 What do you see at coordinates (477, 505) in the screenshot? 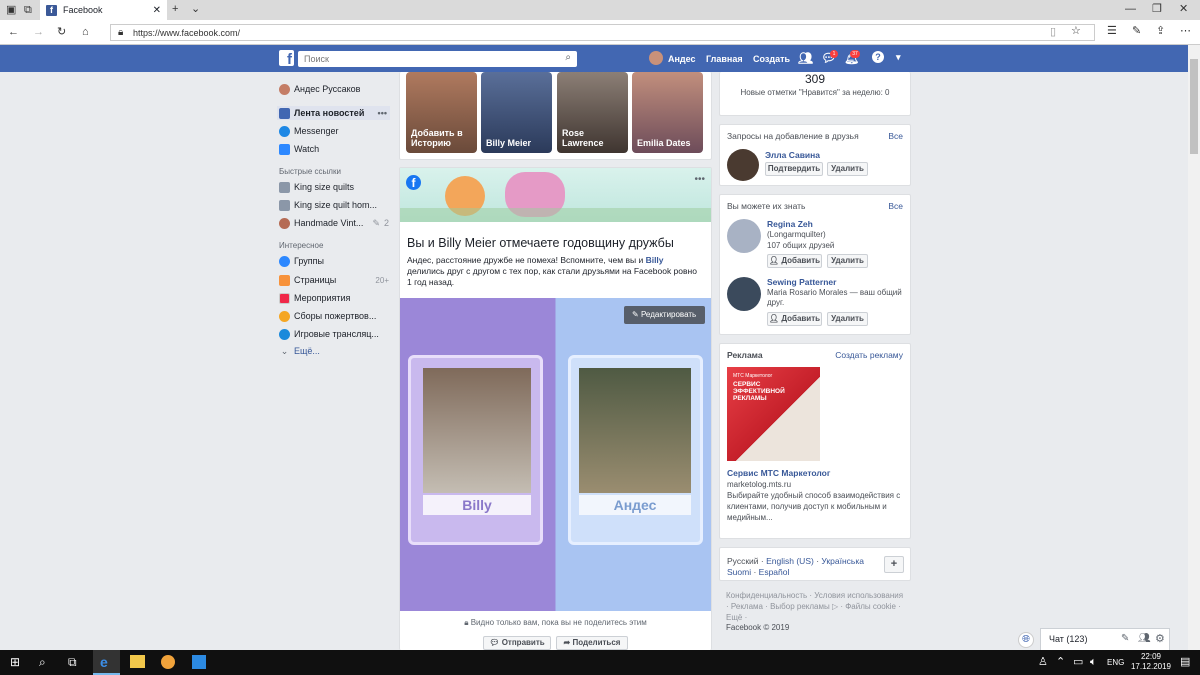
I see `friend-name-left: Billy` at bounding box center [477, 505].